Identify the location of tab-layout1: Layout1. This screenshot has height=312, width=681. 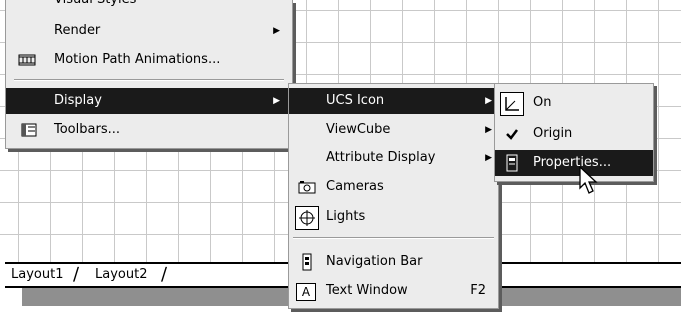
(37, 274).